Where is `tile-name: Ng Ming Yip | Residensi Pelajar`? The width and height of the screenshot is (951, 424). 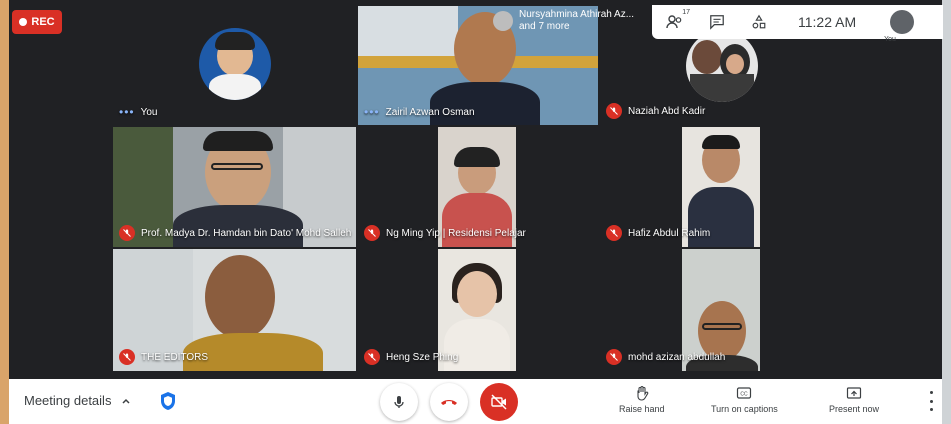 tile-name: Ng Ming Yip | Residensi Pelajar is located at coordinates (445, 233).